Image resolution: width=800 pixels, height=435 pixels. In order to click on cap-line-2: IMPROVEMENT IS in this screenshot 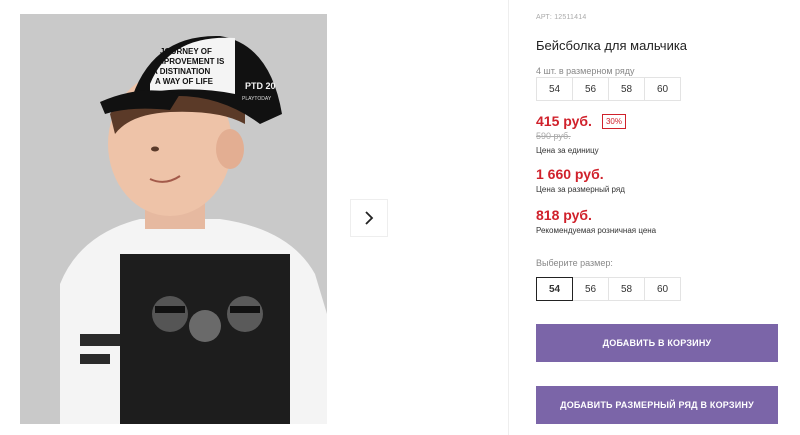, I will do `click(190, 61)`.